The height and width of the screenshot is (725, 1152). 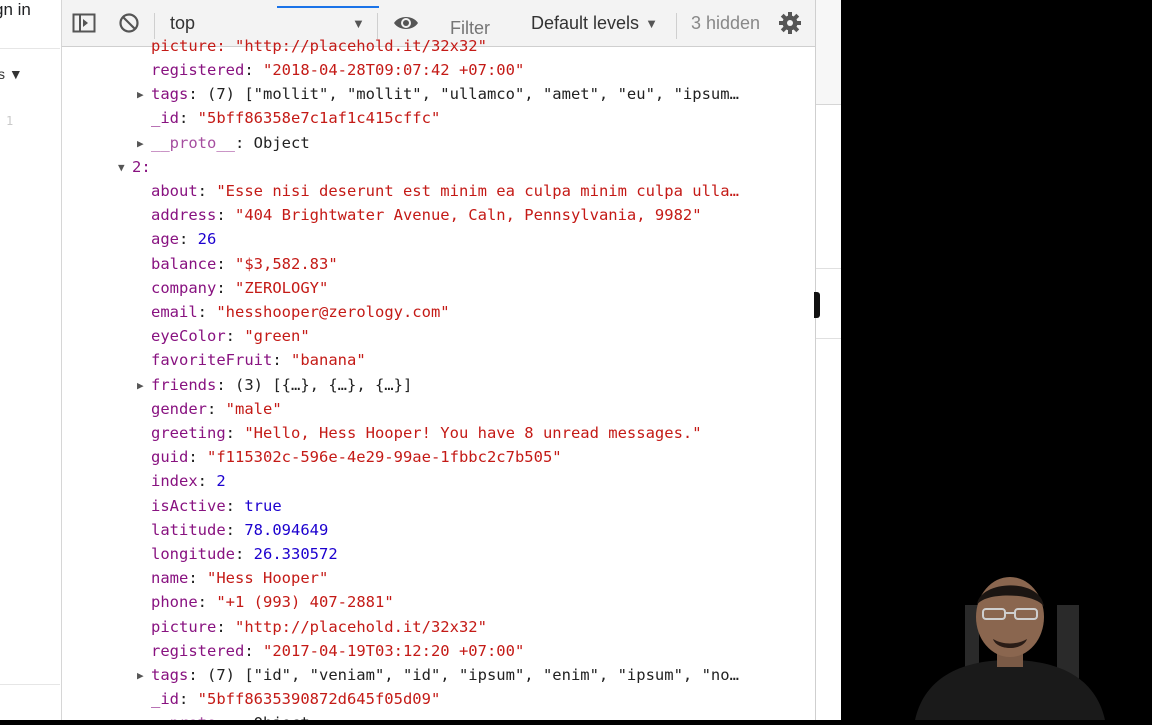 What do you see at coordinates (179, 408) in the screenshot?
I see `property-key: gender` at bounding box center [179, 408].